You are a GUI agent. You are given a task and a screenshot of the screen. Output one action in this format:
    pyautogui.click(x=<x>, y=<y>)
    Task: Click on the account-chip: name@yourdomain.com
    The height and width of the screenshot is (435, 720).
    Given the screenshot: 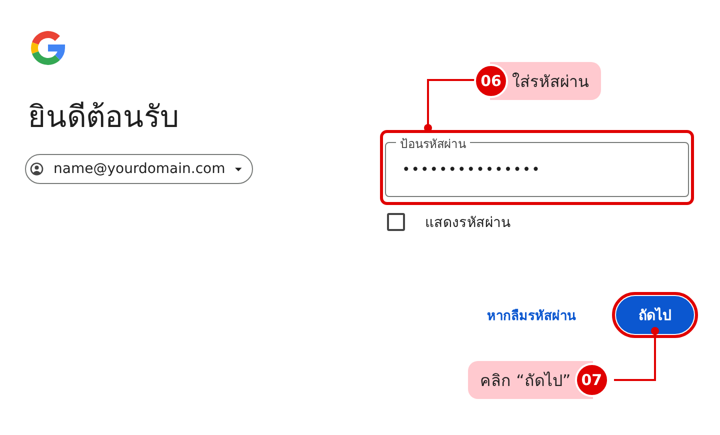 What is the action you would take?
    pyautogui.click(x=139, y=169)
    